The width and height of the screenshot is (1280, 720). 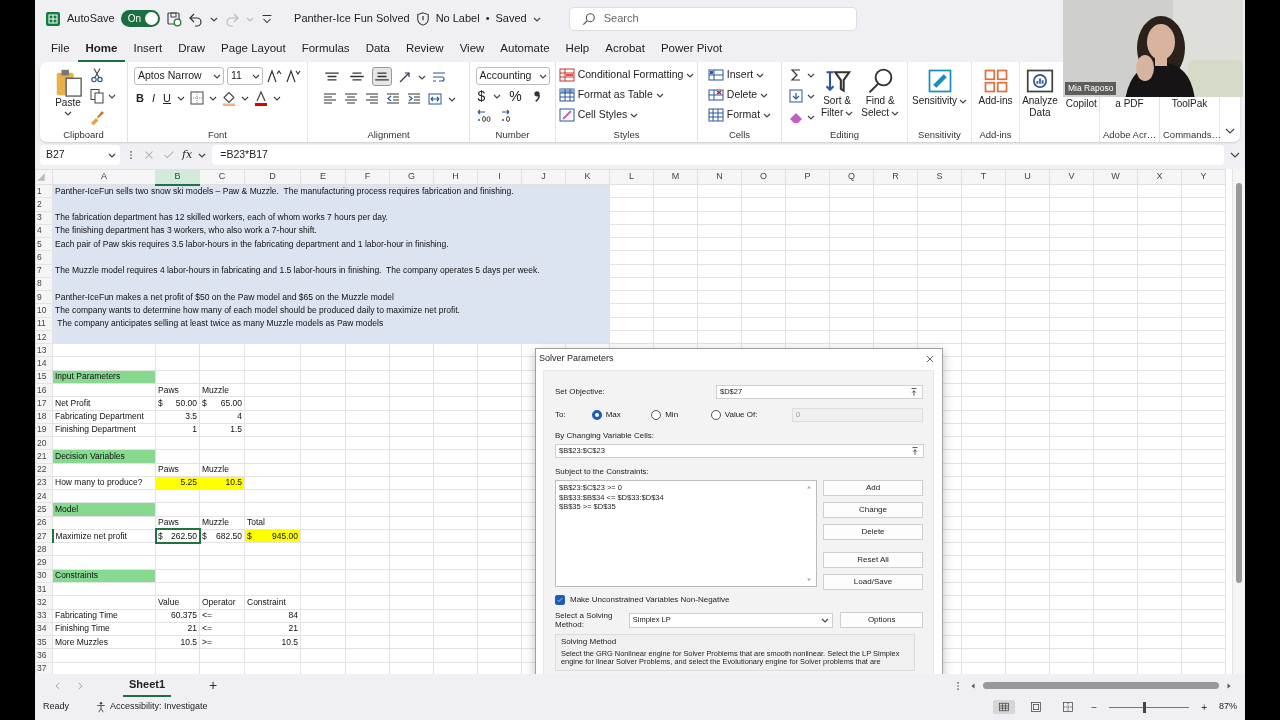 What do you see at coordinates (515, 96) in the screenshot?
I see `percent-button: %` at bounding box center [515, 96].